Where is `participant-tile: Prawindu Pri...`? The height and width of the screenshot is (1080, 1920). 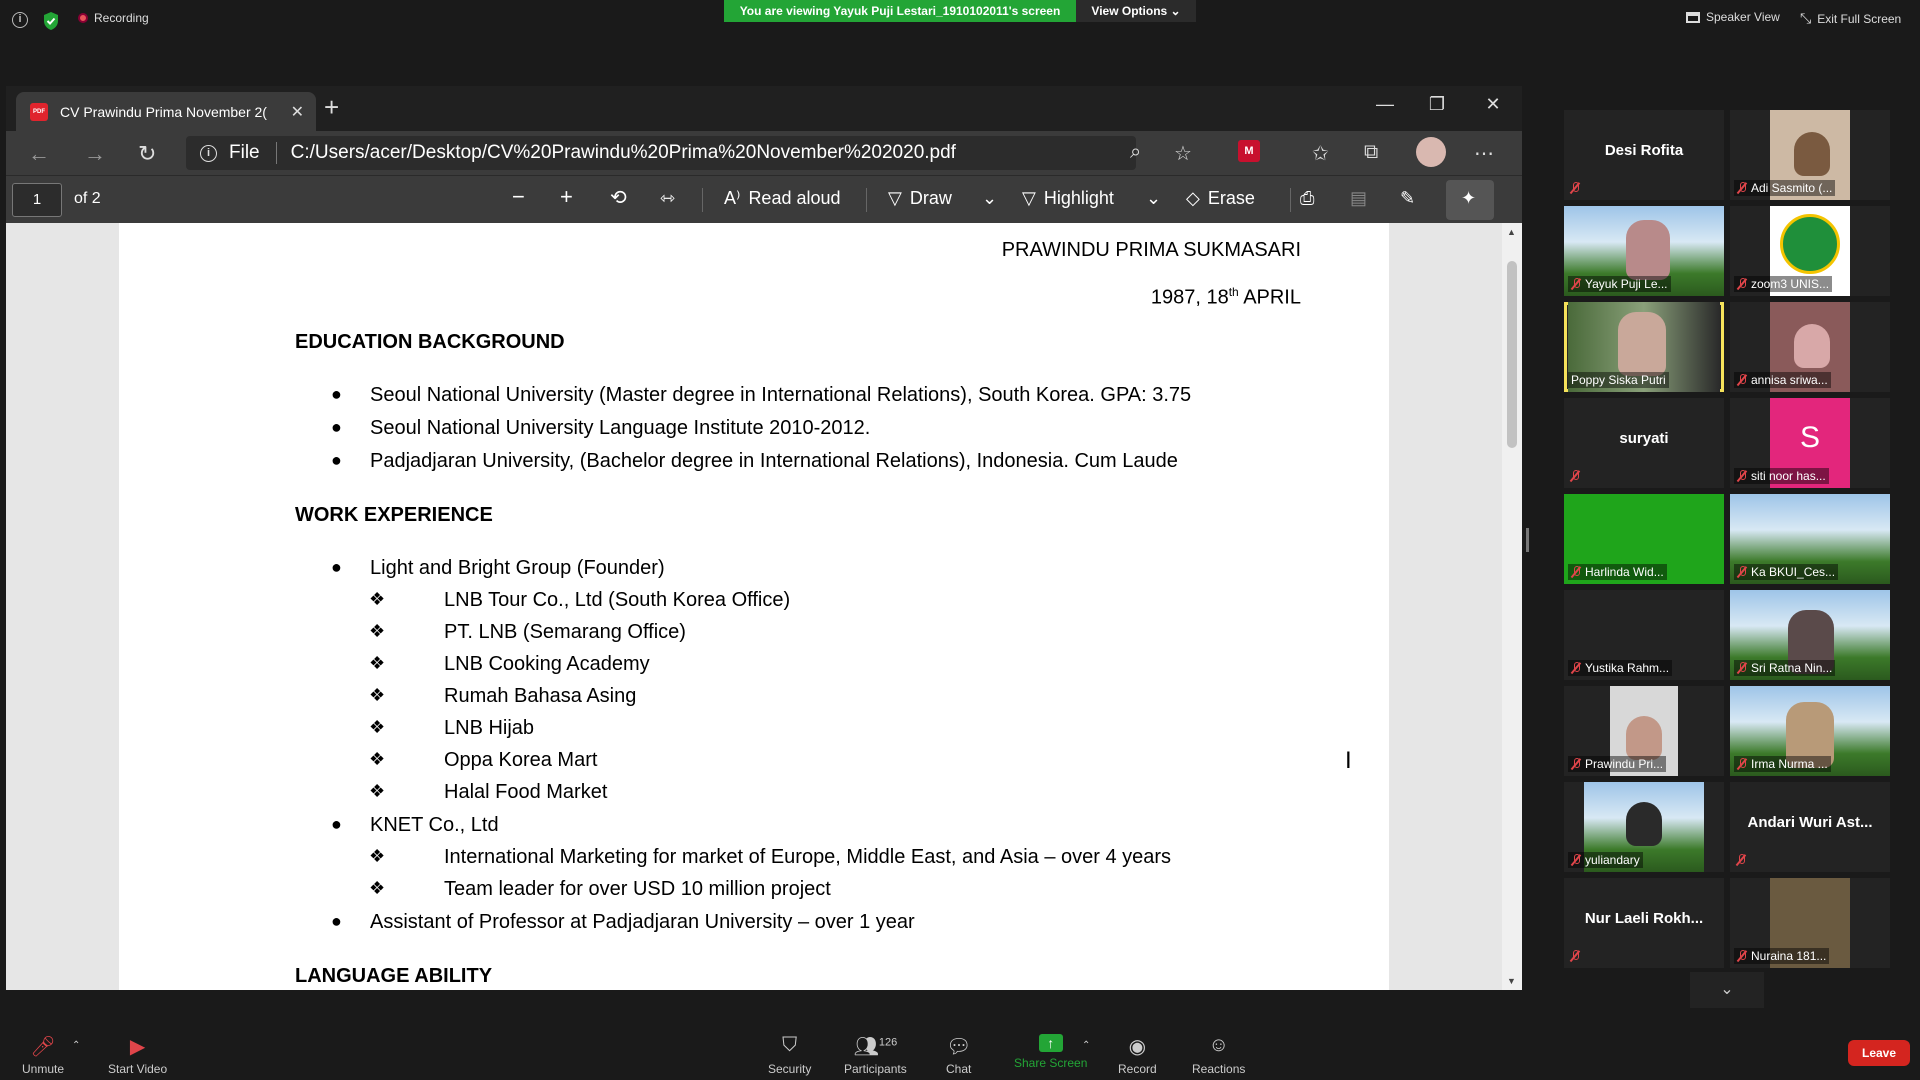 participant-tile: Prawindu Pri... is located at coordinates (1644, 731).